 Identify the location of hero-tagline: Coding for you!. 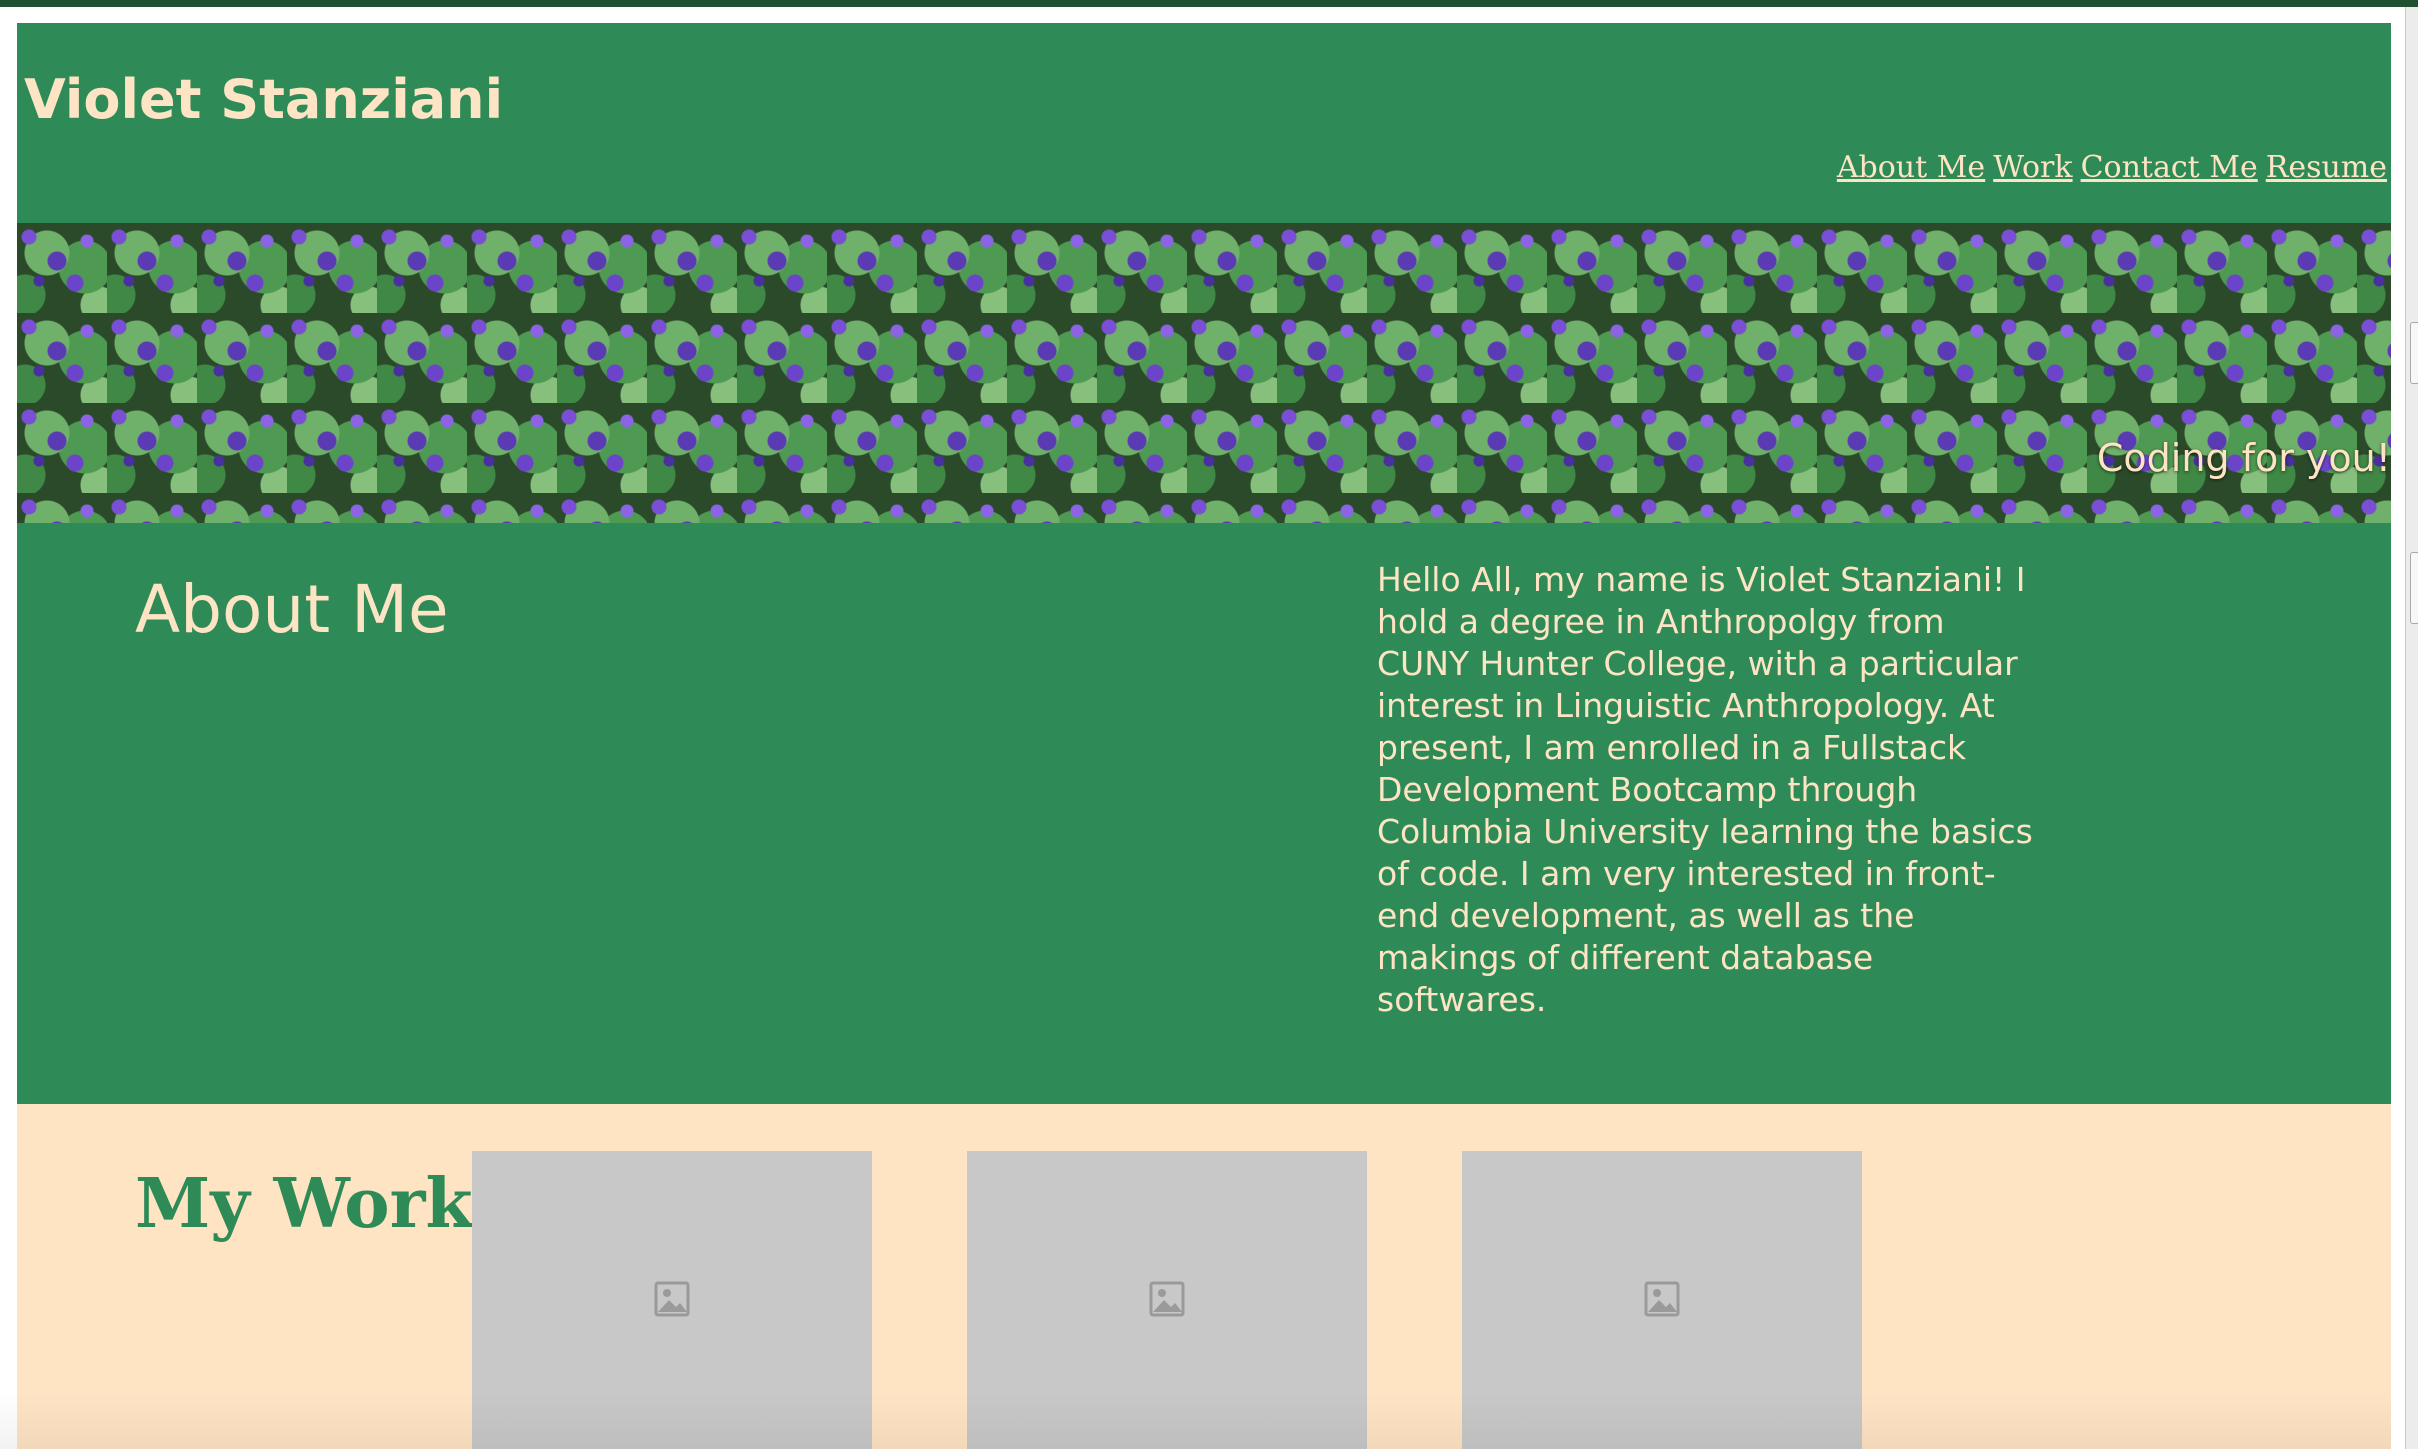
(2243, 458).